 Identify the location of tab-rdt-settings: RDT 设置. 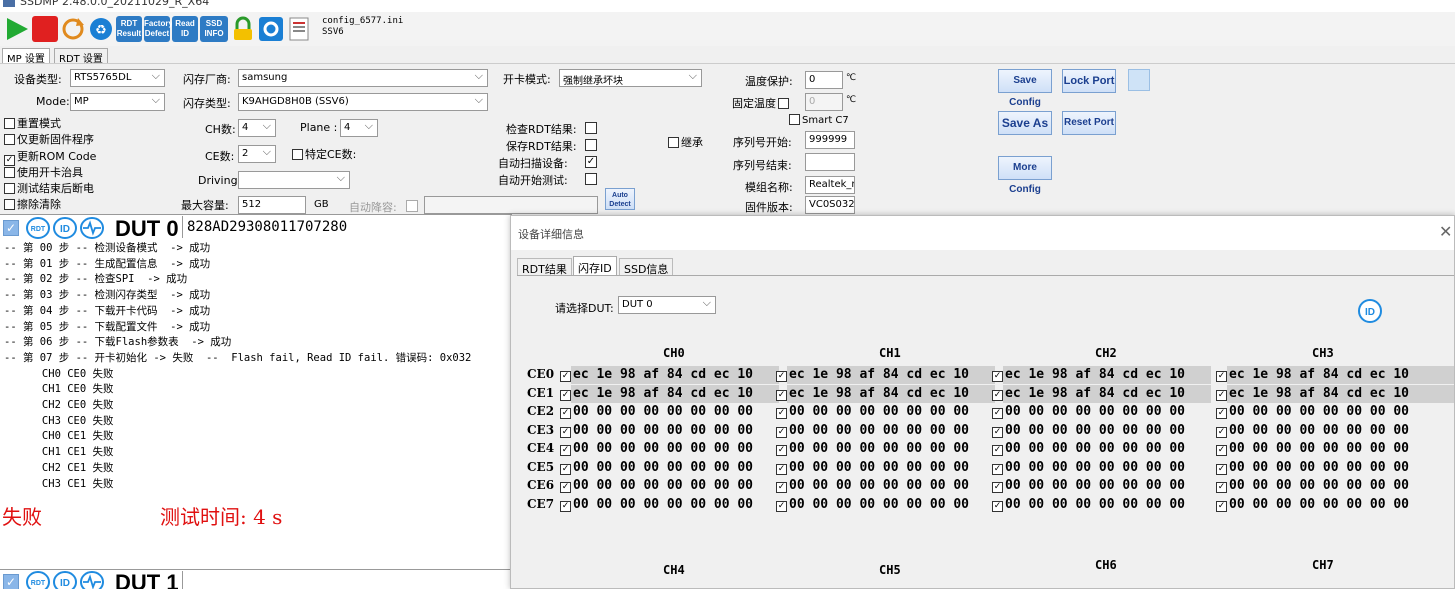
(81, 56).